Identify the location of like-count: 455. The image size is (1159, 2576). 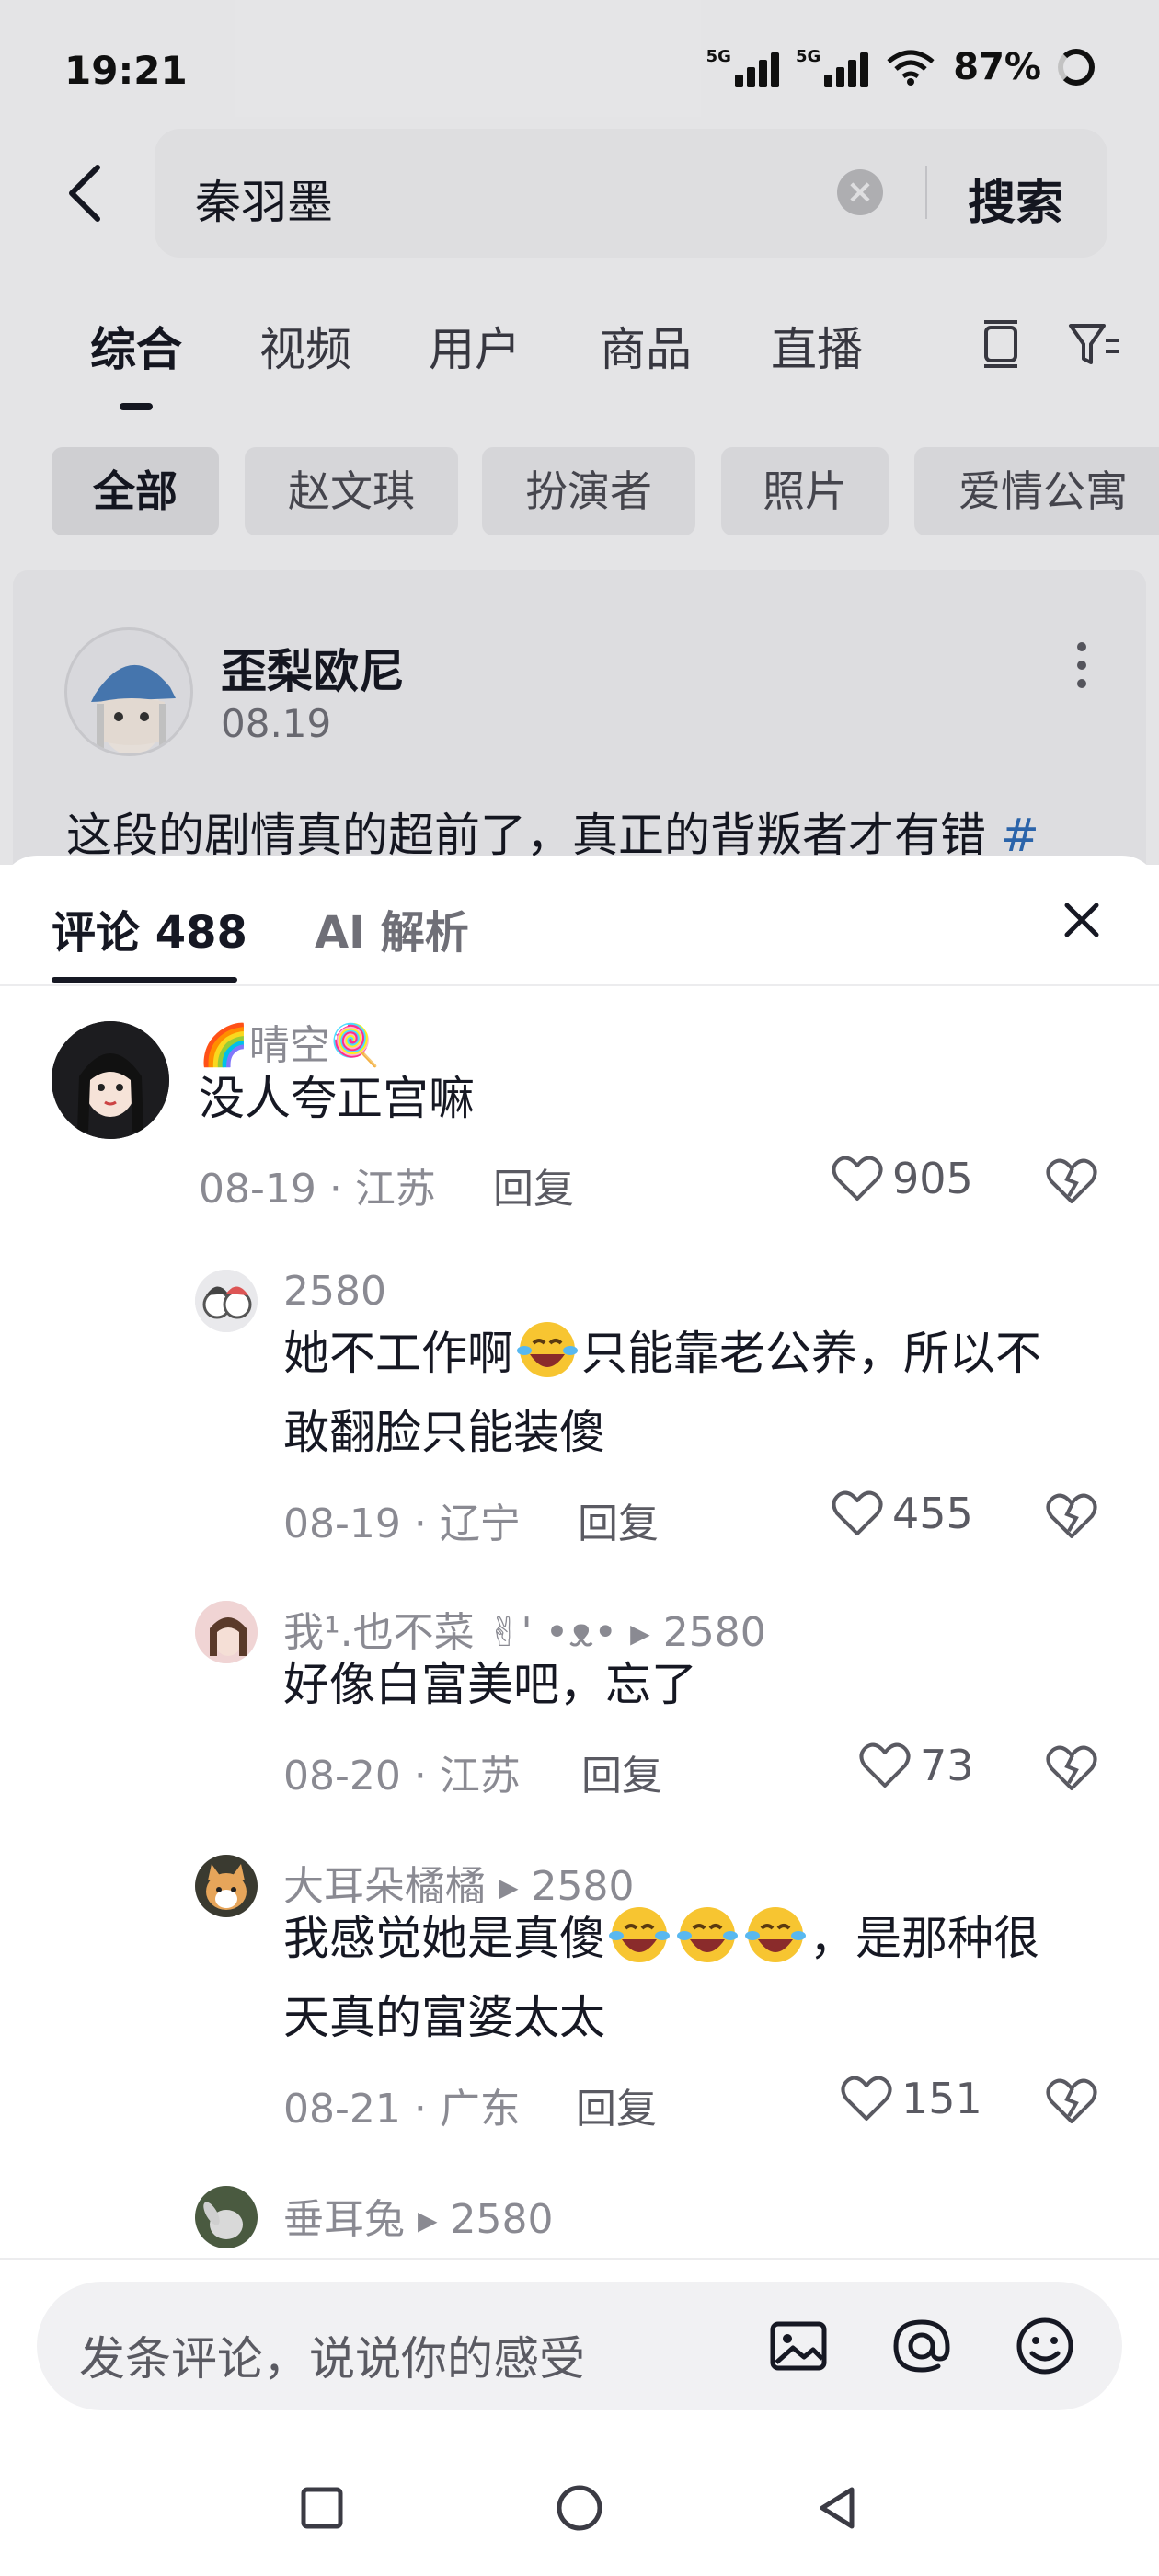
(932, 1513).